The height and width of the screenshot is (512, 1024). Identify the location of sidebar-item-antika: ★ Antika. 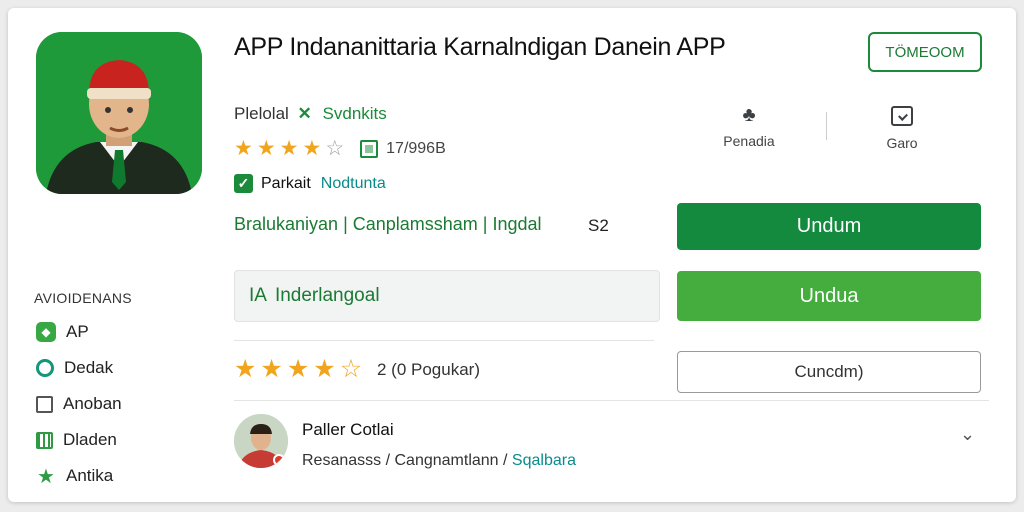
(75, 476).